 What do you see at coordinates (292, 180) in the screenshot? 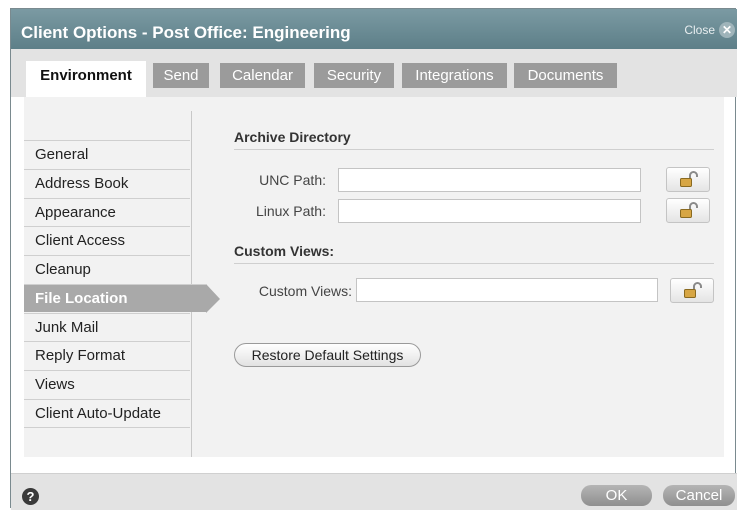
I see `unc-path-label: UNC Path:` at bounding box center [292, 180].